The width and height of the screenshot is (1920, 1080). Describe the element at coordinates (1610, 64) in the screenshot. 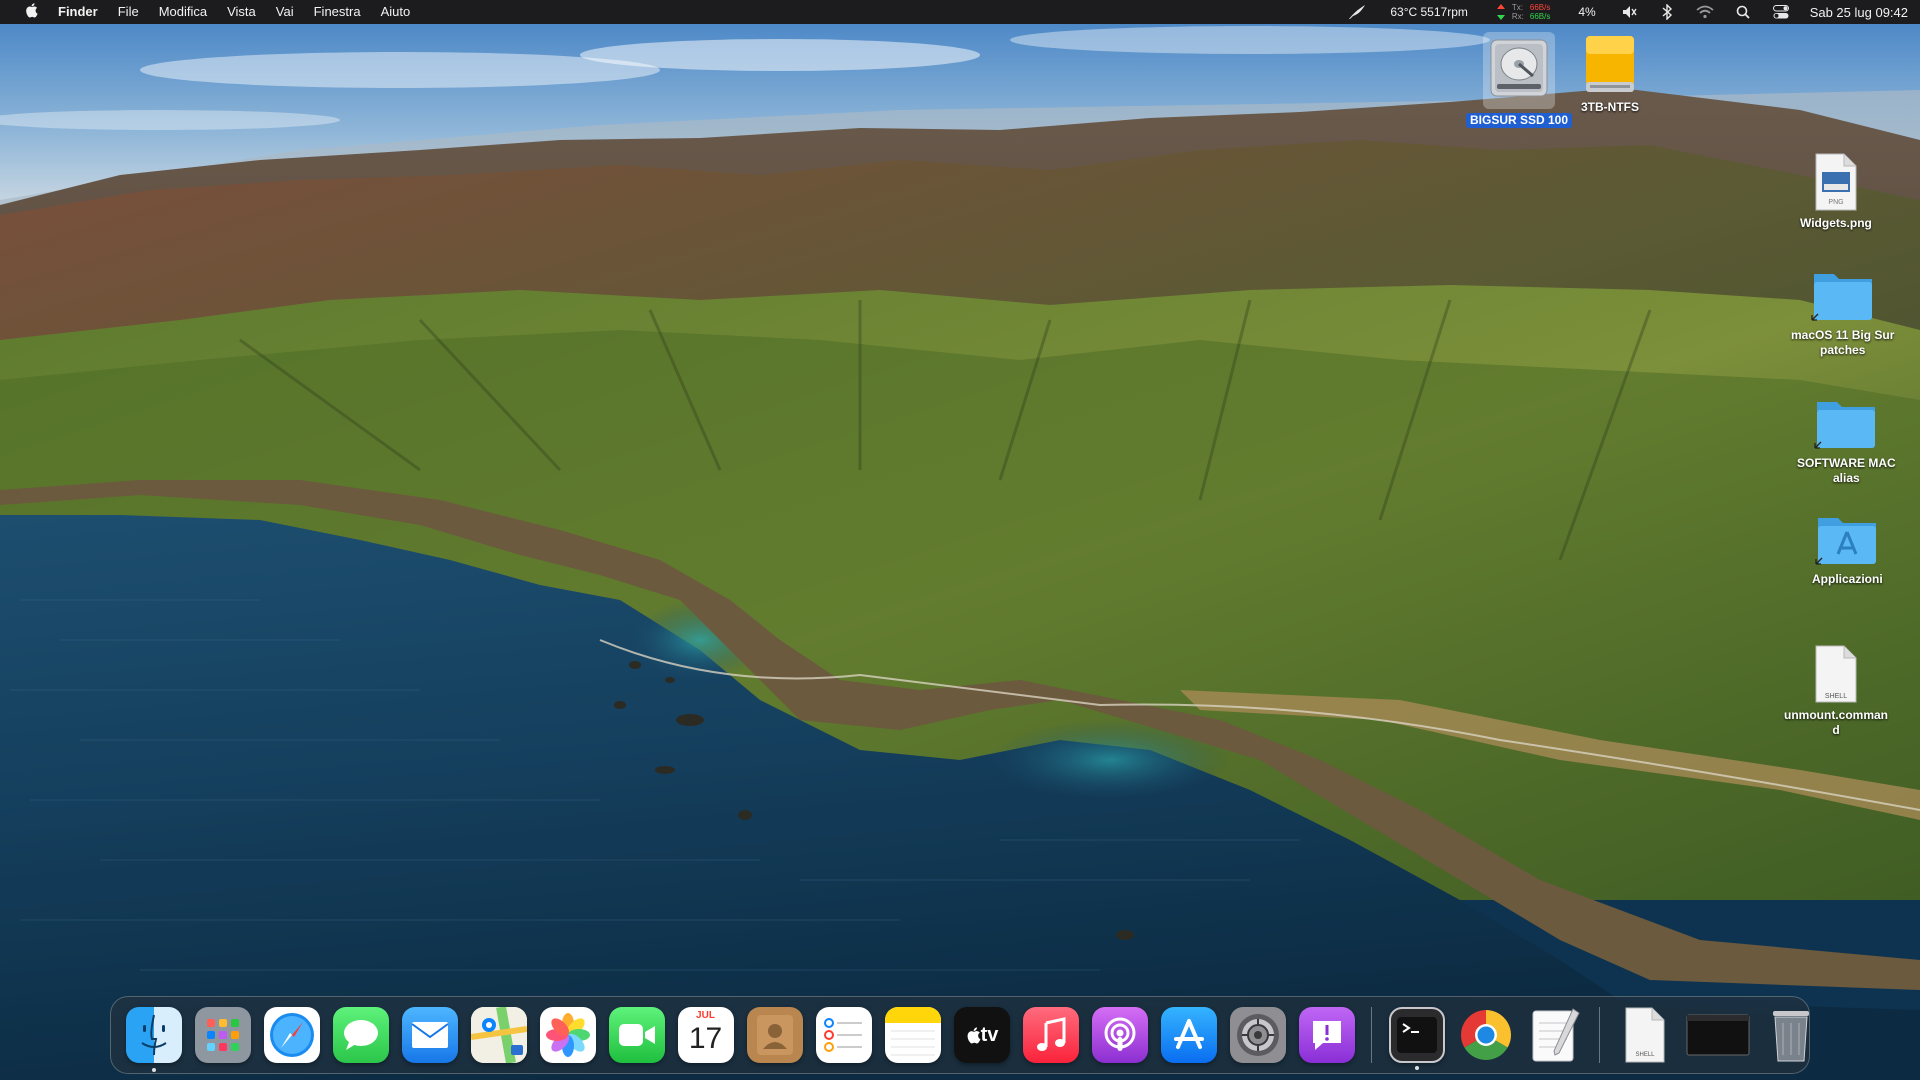

I see `external-drive-icon` at that location.